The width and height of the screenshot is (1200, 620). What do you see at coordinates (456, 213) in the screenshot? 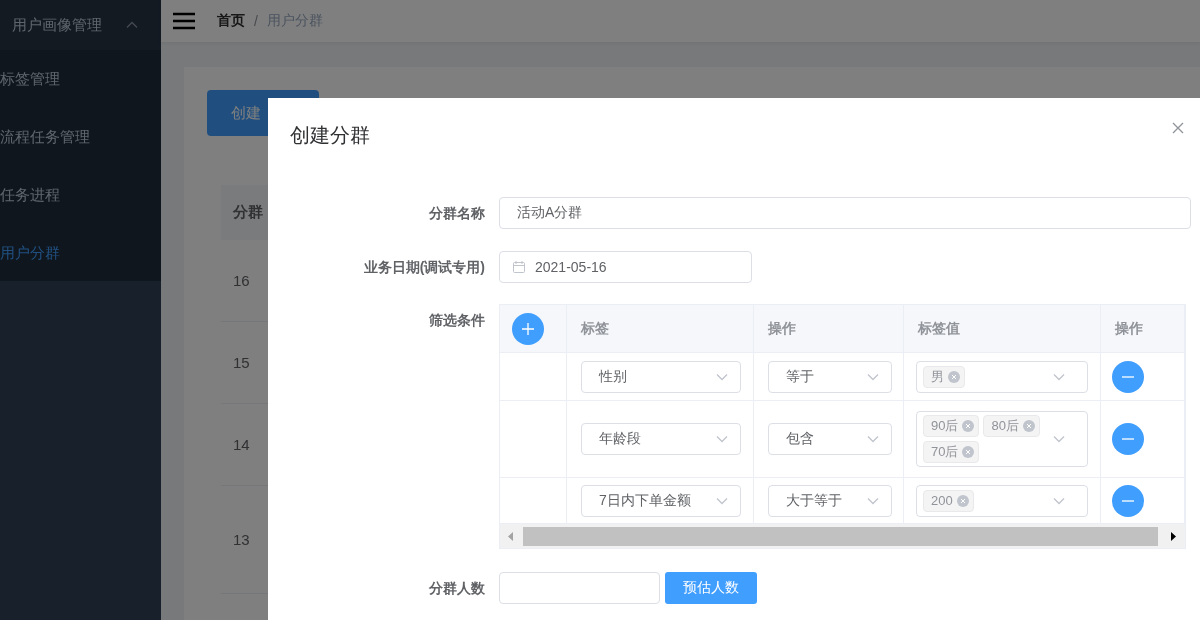
I see `form-label: 分群名称` at bounding box center [456, 213].